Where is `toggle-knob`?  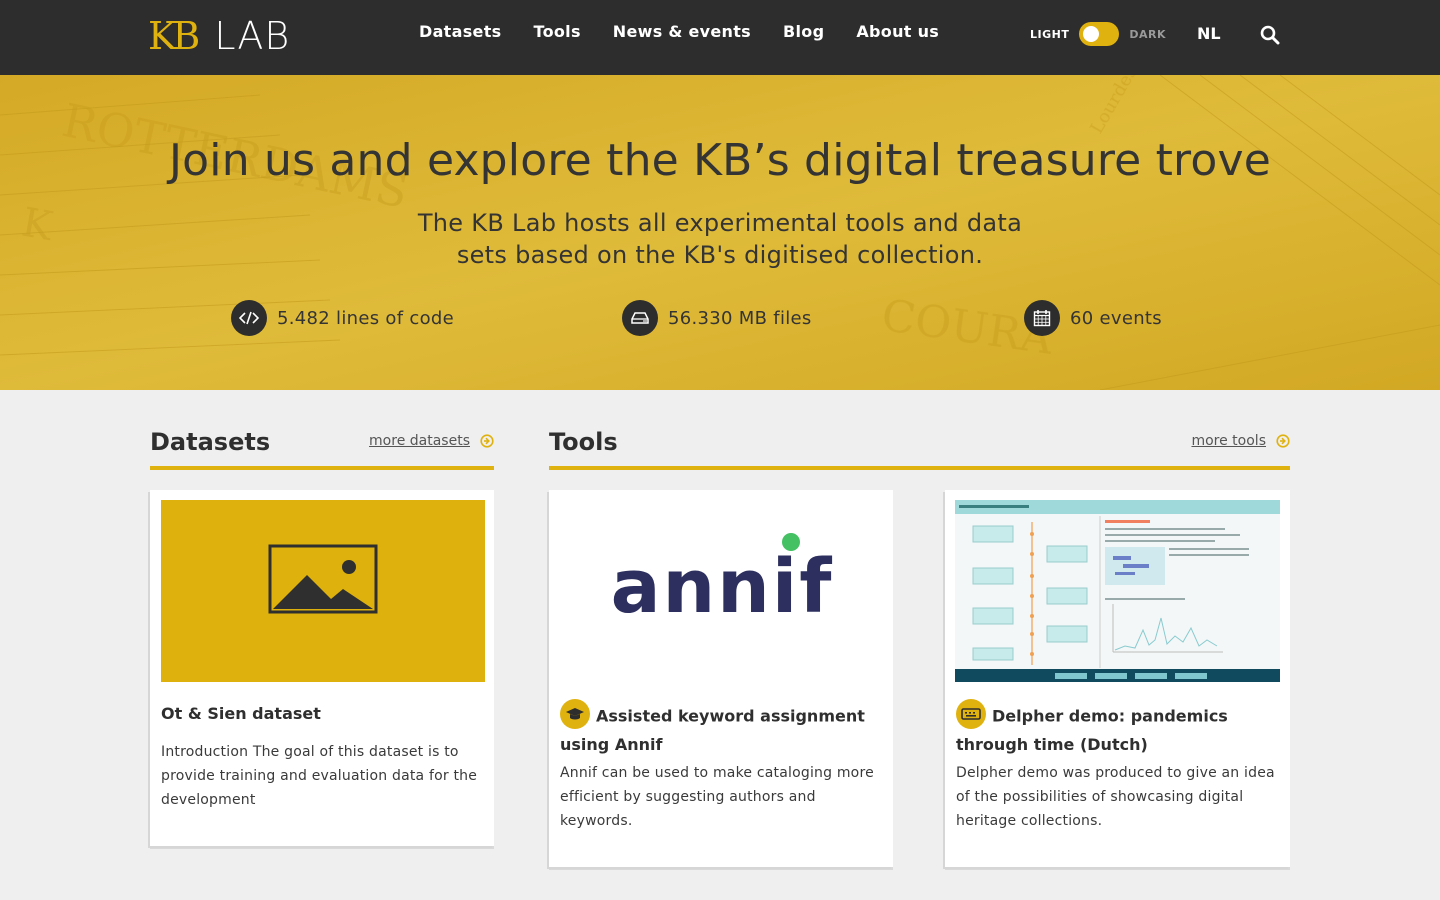 toggle-knob is located at coordinates (1091, 34).